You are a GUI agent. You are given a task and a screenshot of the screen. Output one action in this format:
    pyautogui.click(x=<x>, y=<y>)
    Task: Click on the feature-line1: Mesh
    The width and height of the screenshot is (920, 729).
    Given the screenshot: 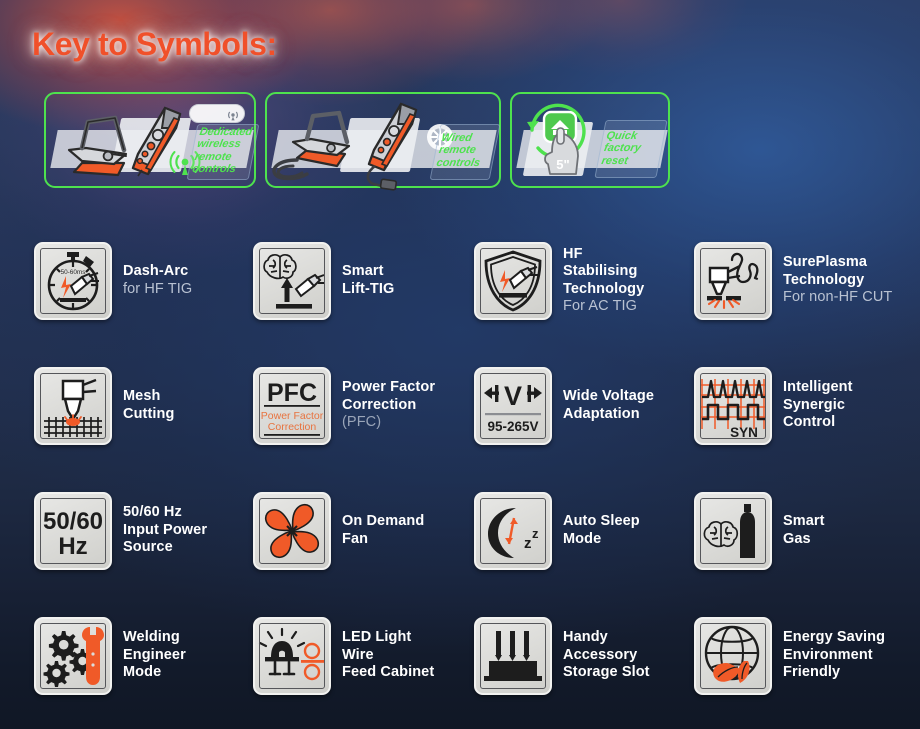 What is the action you would take?
    pyautogui.click(x=142, y=396)
    